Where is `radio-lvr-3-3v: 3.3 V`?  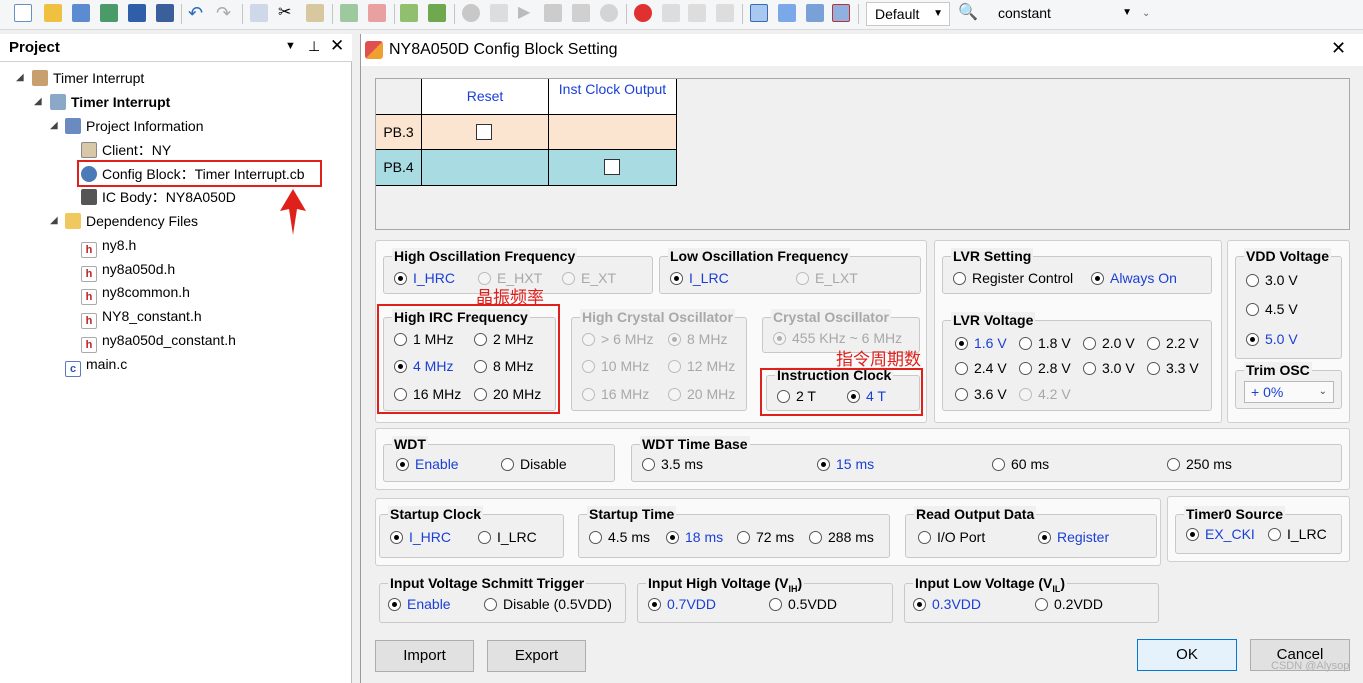
radio-lvr-3-3v: 3.3 V is located at coordinates (1173, 368).